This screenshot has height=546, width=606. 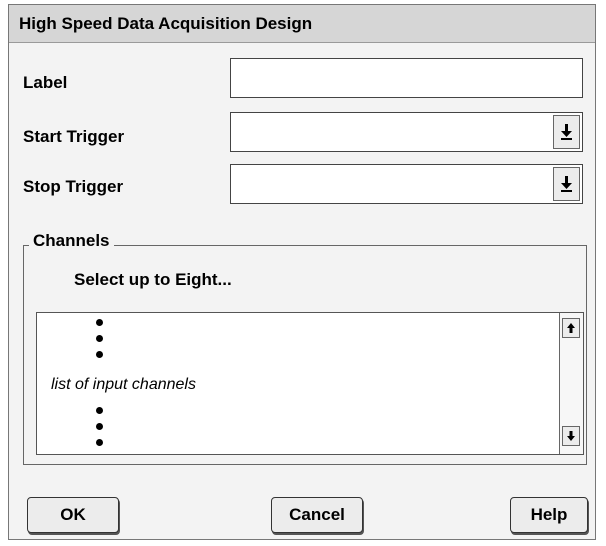 What do you see at coordinates (73, 186) in the screenshot?
I see `stop-trigger-caption: Stop Trigger` at bounding box center [73, 186].